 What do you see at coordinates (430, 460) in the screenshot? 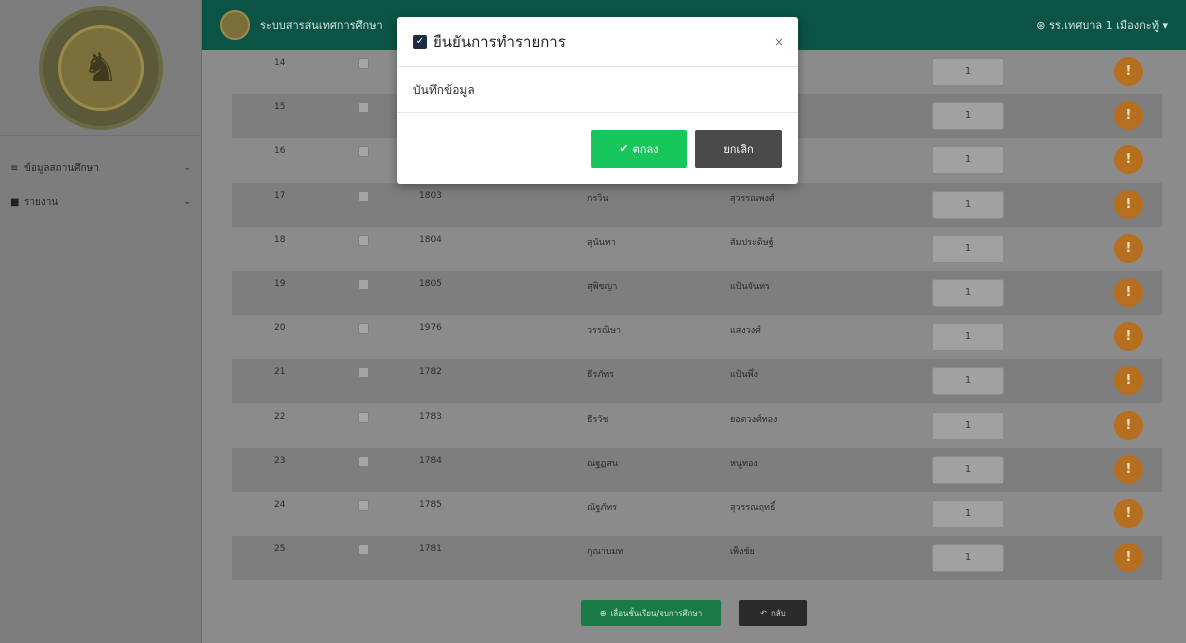
I see `student-id: 1784` at bounding box center [430, 460].